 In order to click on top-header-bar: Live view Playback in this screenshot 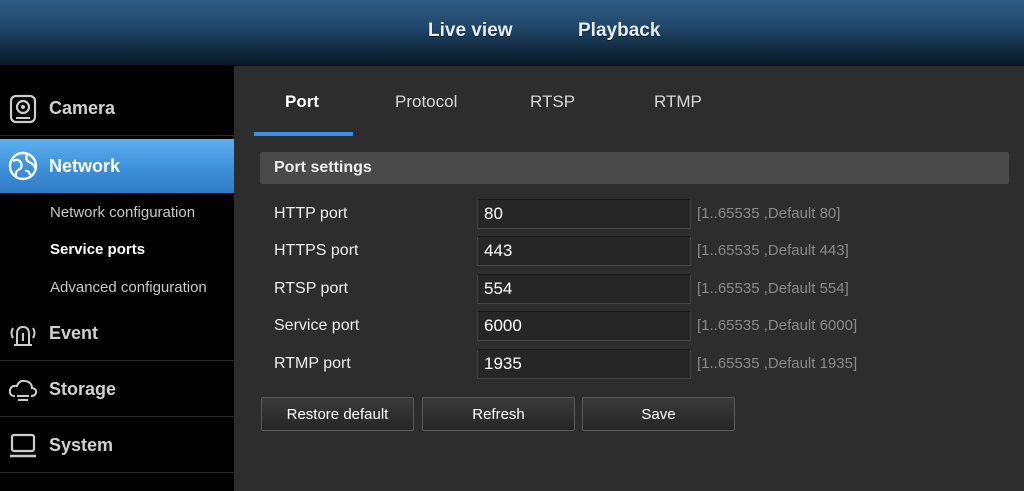, I will do `click(512, 33)`.